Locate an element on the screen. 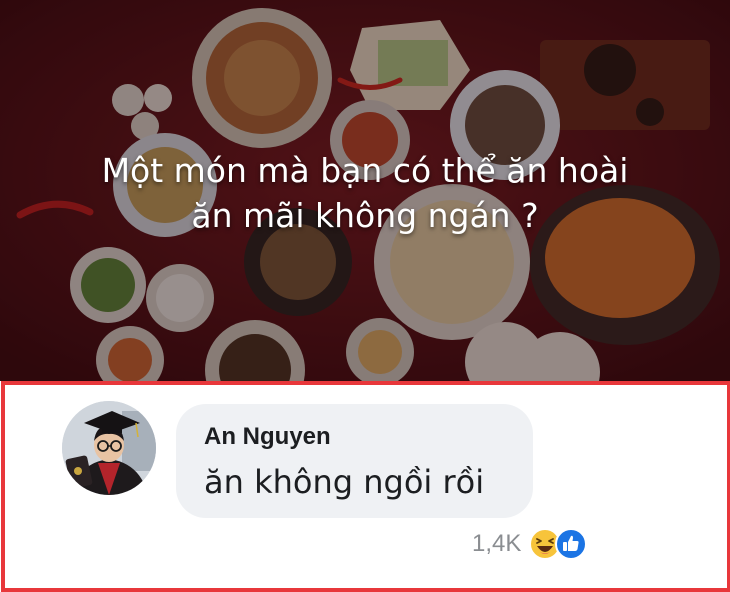  headline-line-1: Một món mà bạn có thể ăn hoài is located at coordinates (365, 170).